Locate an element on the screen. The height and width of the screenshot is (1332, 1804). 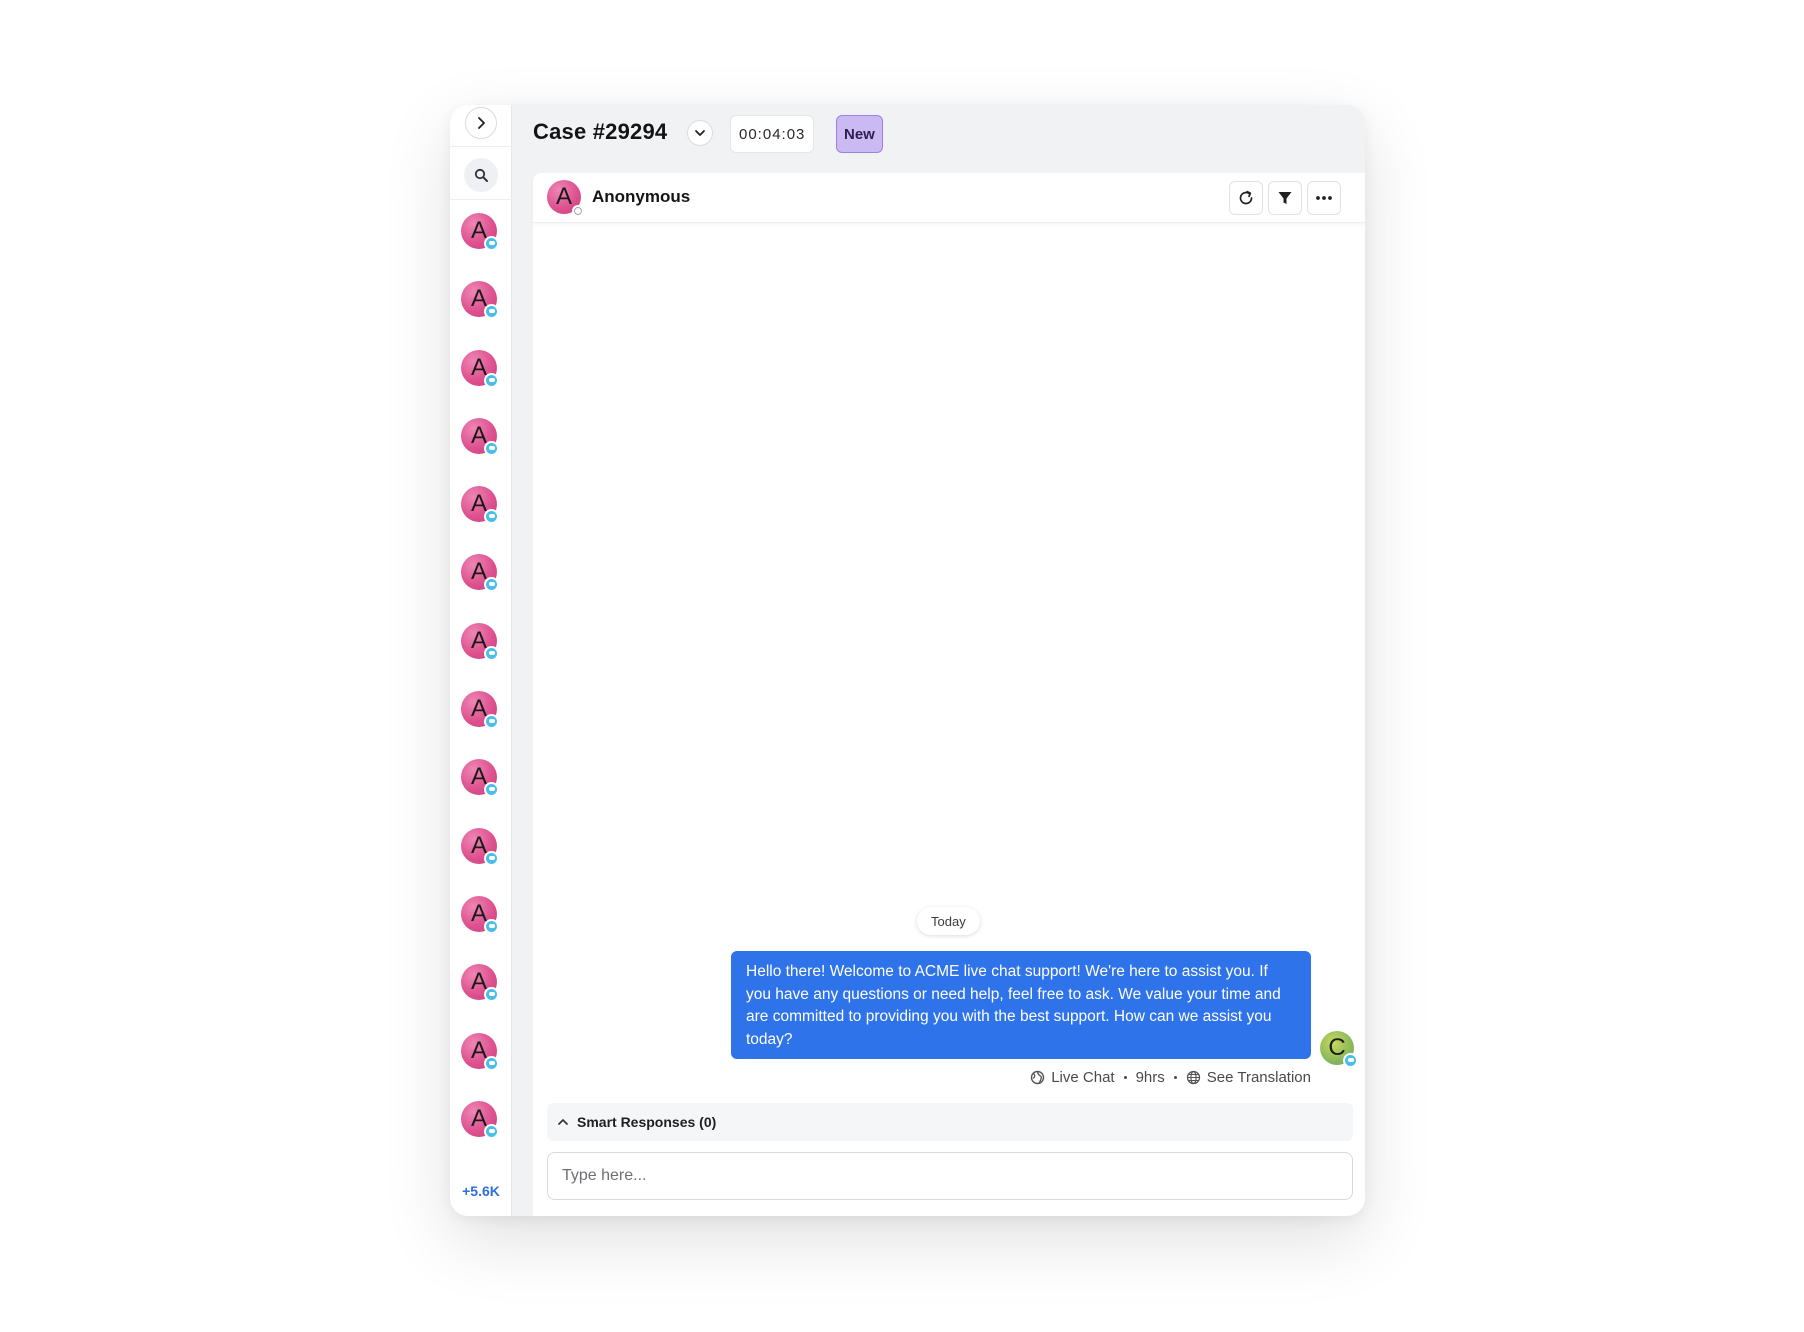
refresh-icon is located at coordinates (1246, 197).